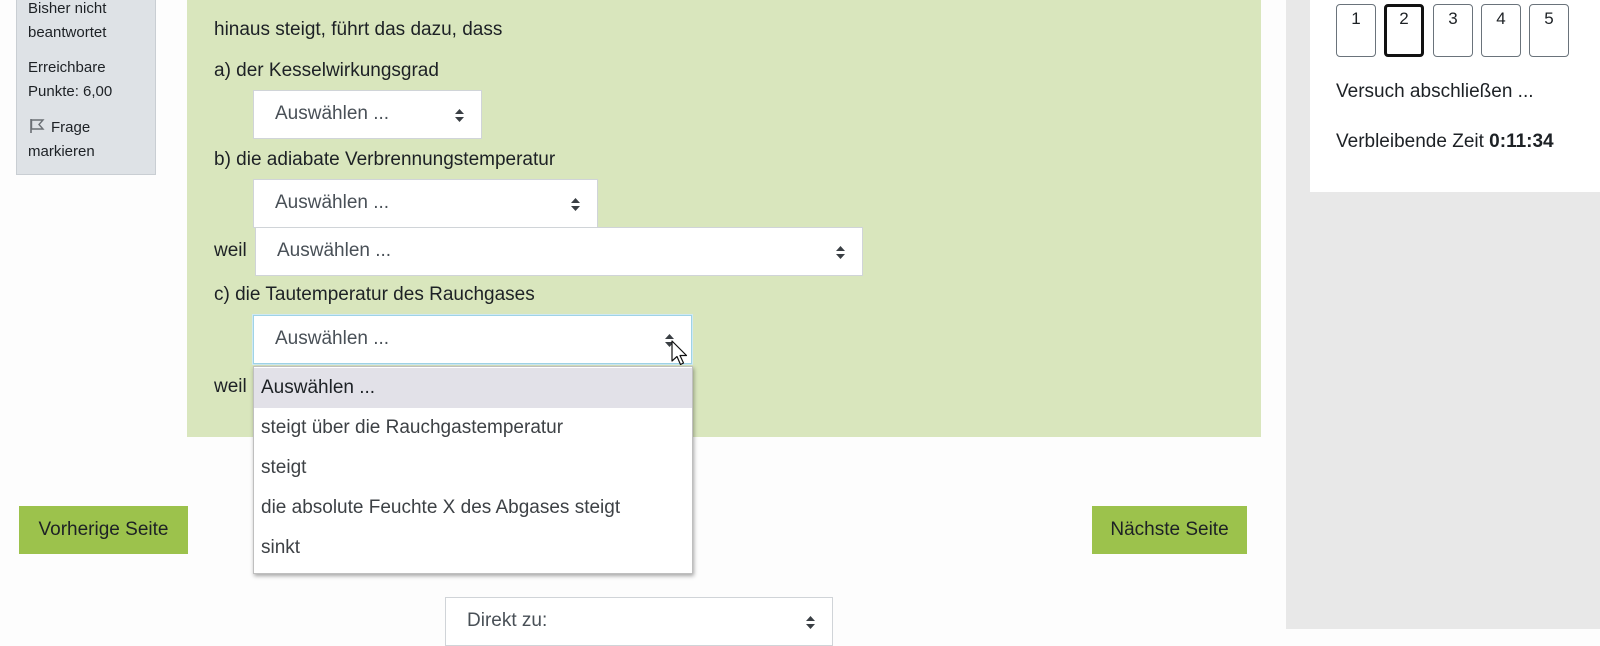 The height and width of the screenshot is (646, 1600). I want to click on question-nav-button-5: 5, so click(1549, 30).